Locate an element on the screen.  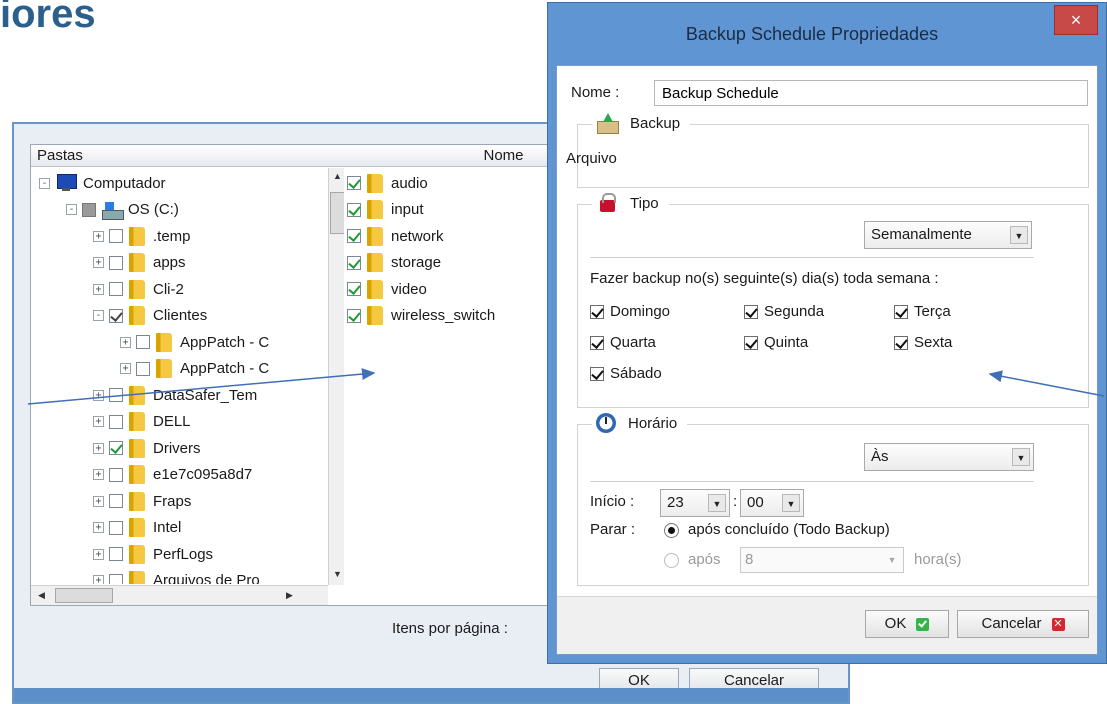
file-list-item: input is located at coordinates (385, 210).